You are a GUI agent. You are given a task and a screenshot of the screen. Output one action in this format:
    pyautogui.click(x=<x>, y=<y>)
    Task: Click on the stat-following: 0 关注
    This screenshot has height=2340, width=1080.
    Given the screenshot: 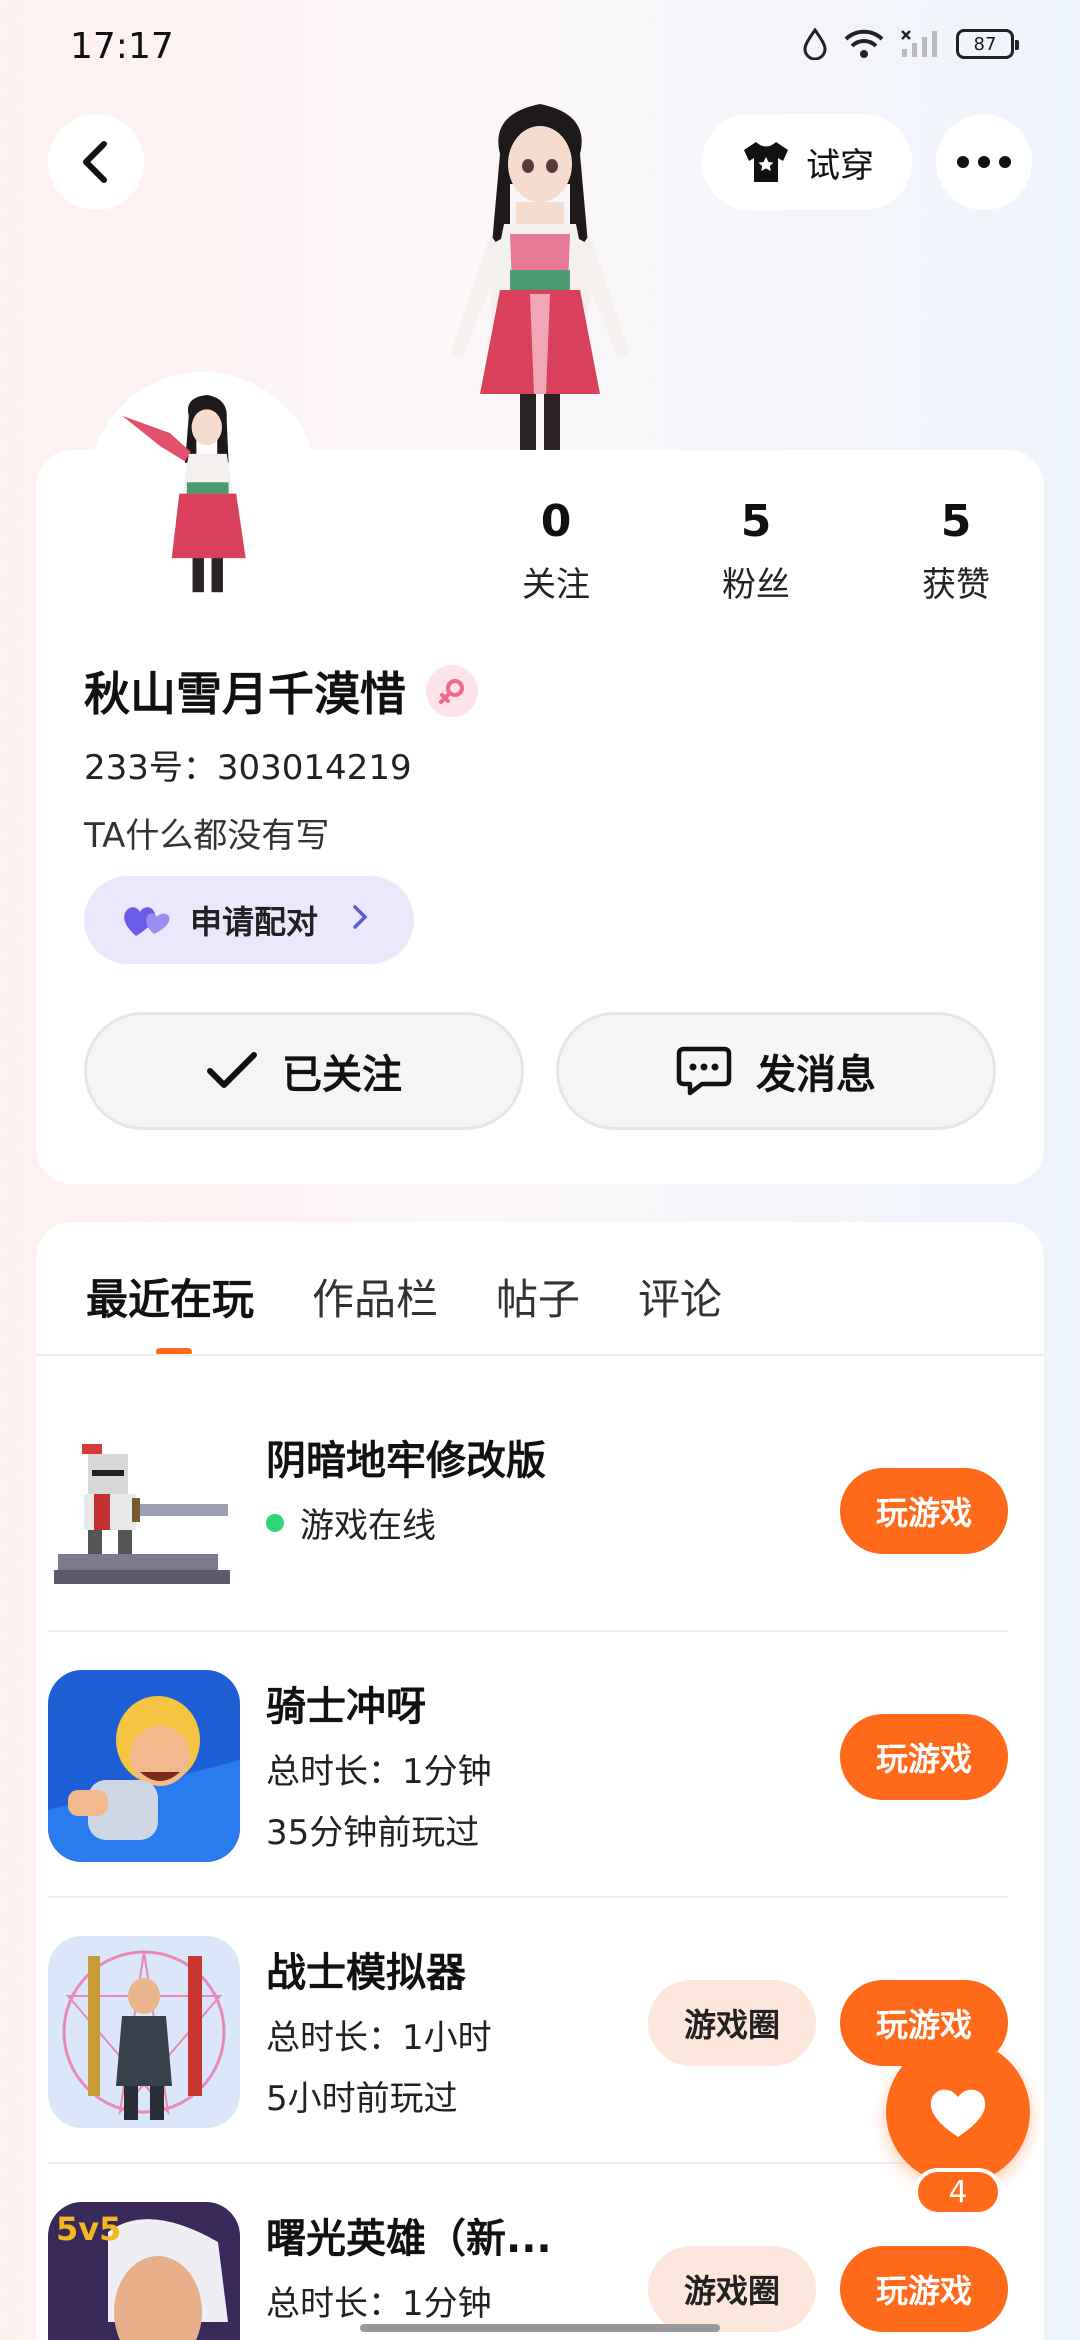 What is the action you would take?
    pyautogui.click(x=556, y=551)
    